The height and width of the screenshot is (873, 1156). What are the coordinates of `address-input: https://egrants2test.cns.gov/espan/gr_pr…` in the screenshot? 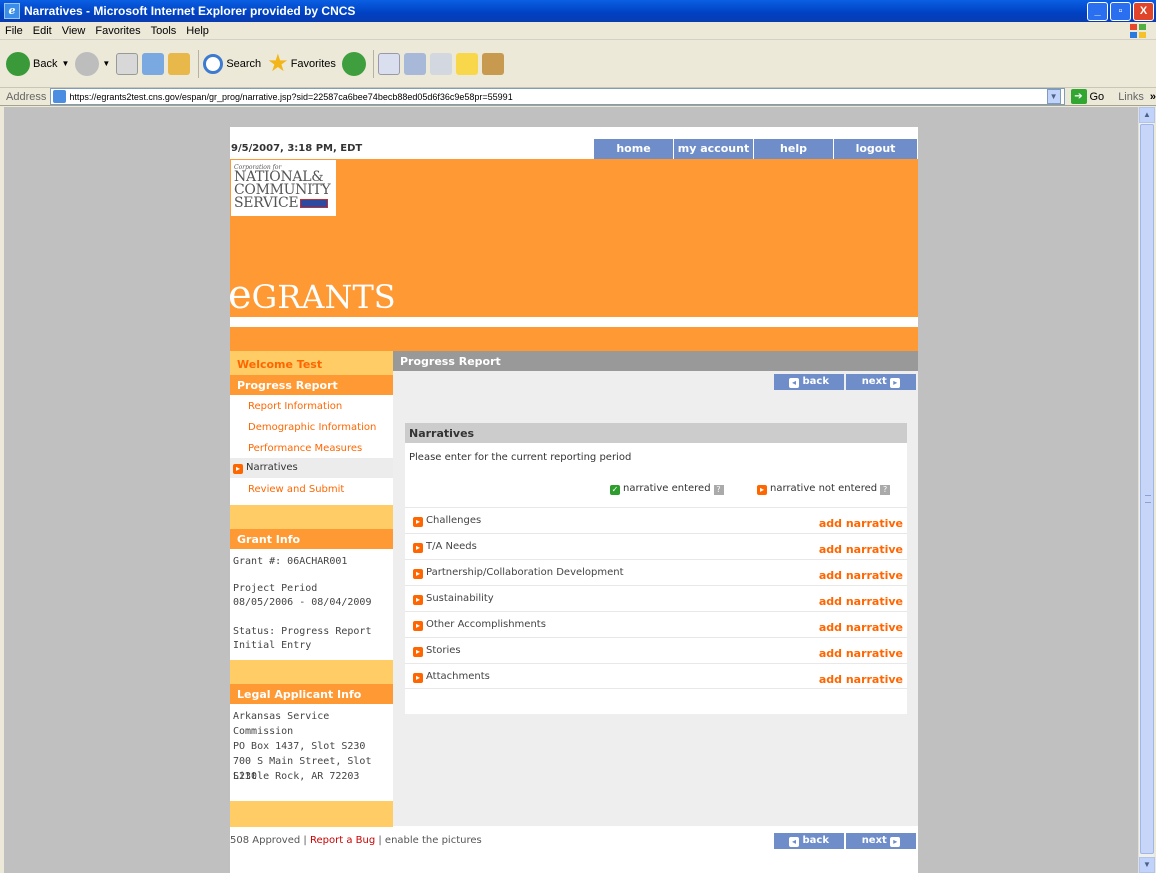 It's located at (557, 96).